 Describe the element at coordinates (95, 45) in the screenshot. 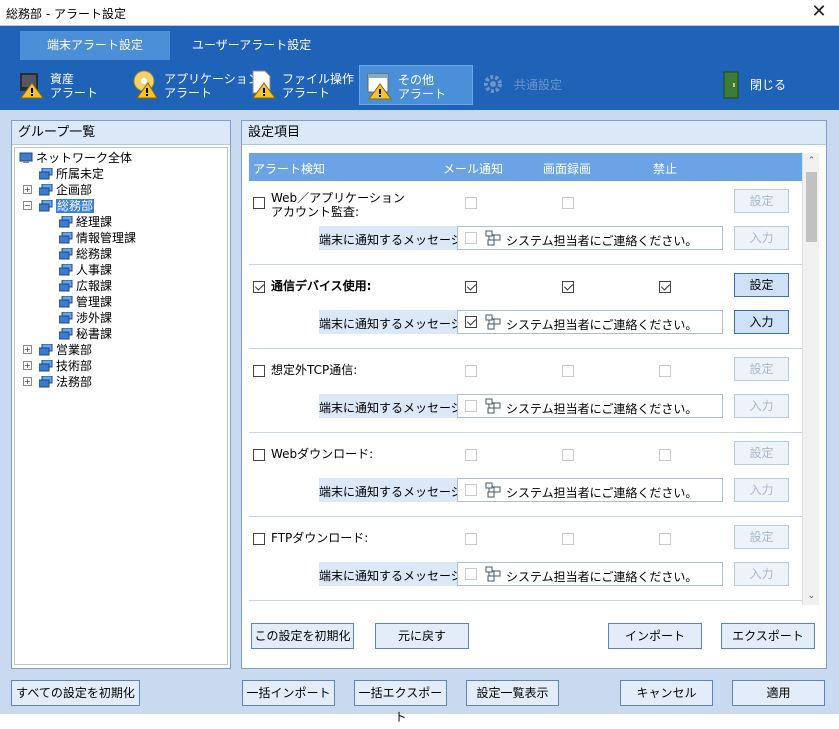

I see `tab-terminal-alert: 端末アラート設定` at that location.